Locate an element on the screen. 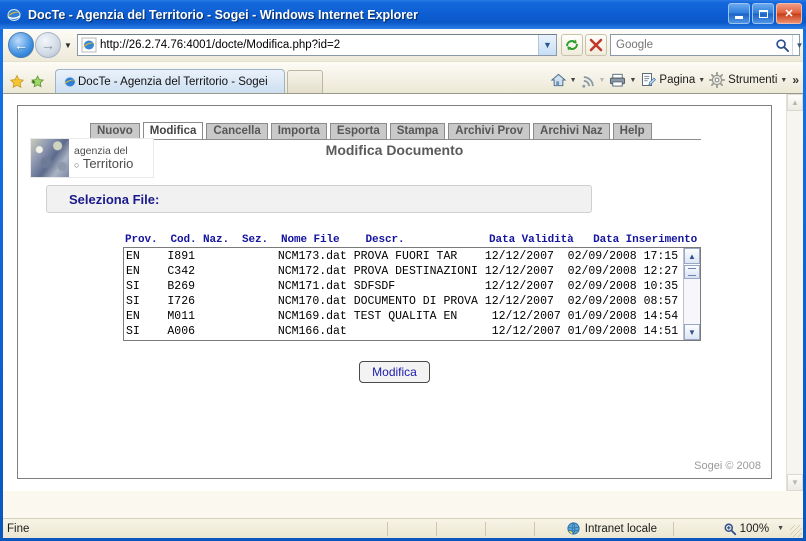 Image resolution: width=806 pixels, height=541 pixels. star-icon is located at coordinates (17, 81).